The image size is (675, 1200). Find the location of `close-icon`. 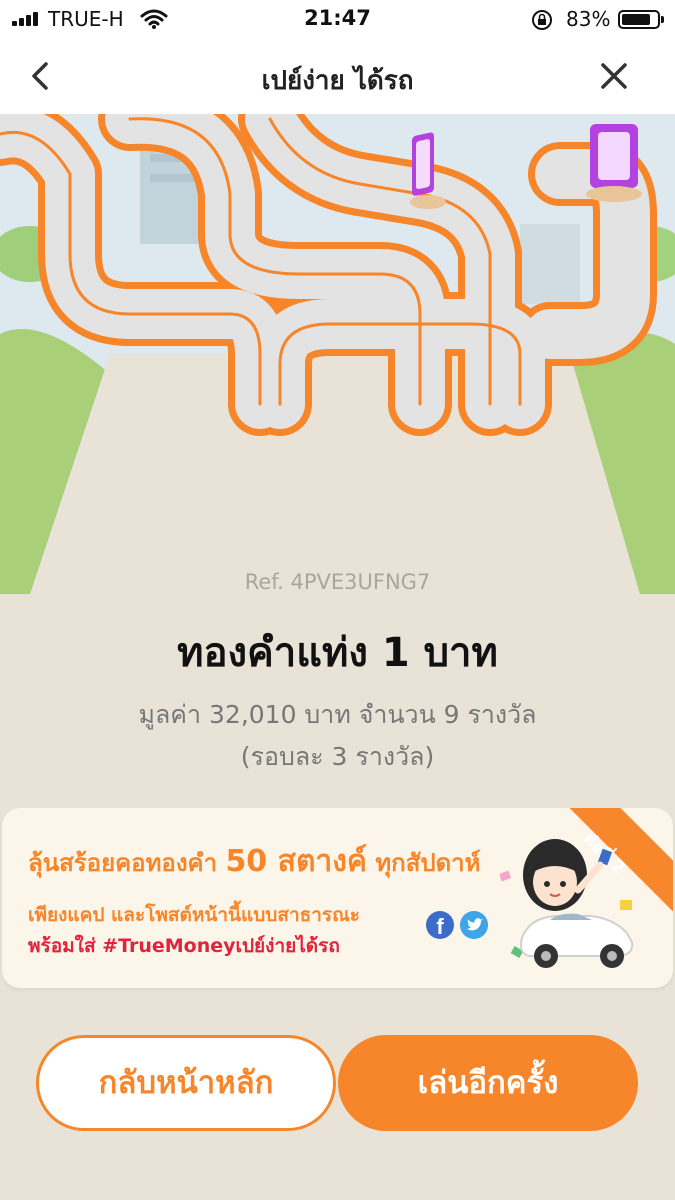

close-icon is located at coordinates (614, 76).